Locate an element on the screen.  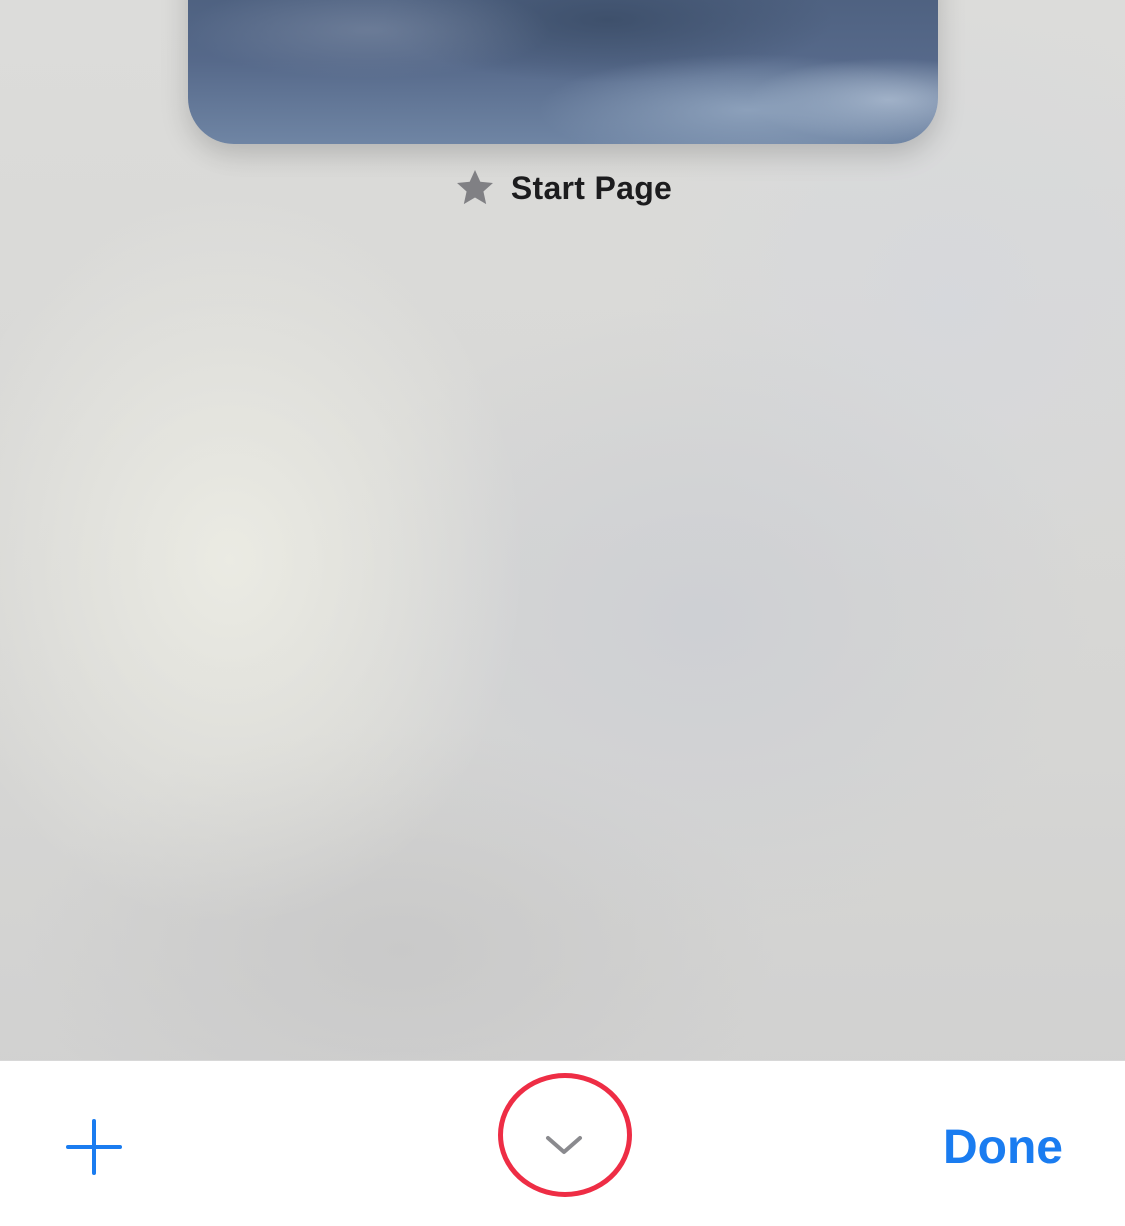
plus-icon is located at coordinates (94, 1147).